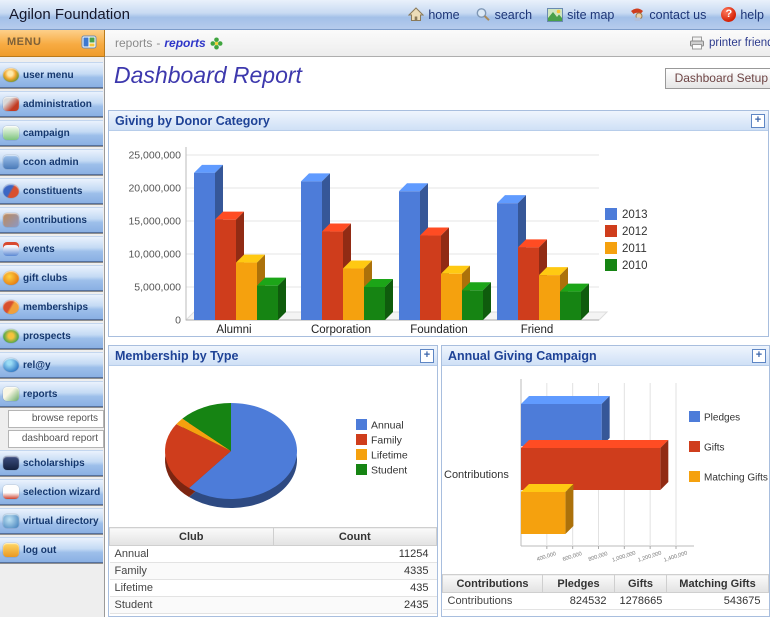 The height and width of the screenshot is (617, 770). What do you see at coordinates (697, 43) in the screenshot?
I see `printer-icon` at bounding box center [697, 43].